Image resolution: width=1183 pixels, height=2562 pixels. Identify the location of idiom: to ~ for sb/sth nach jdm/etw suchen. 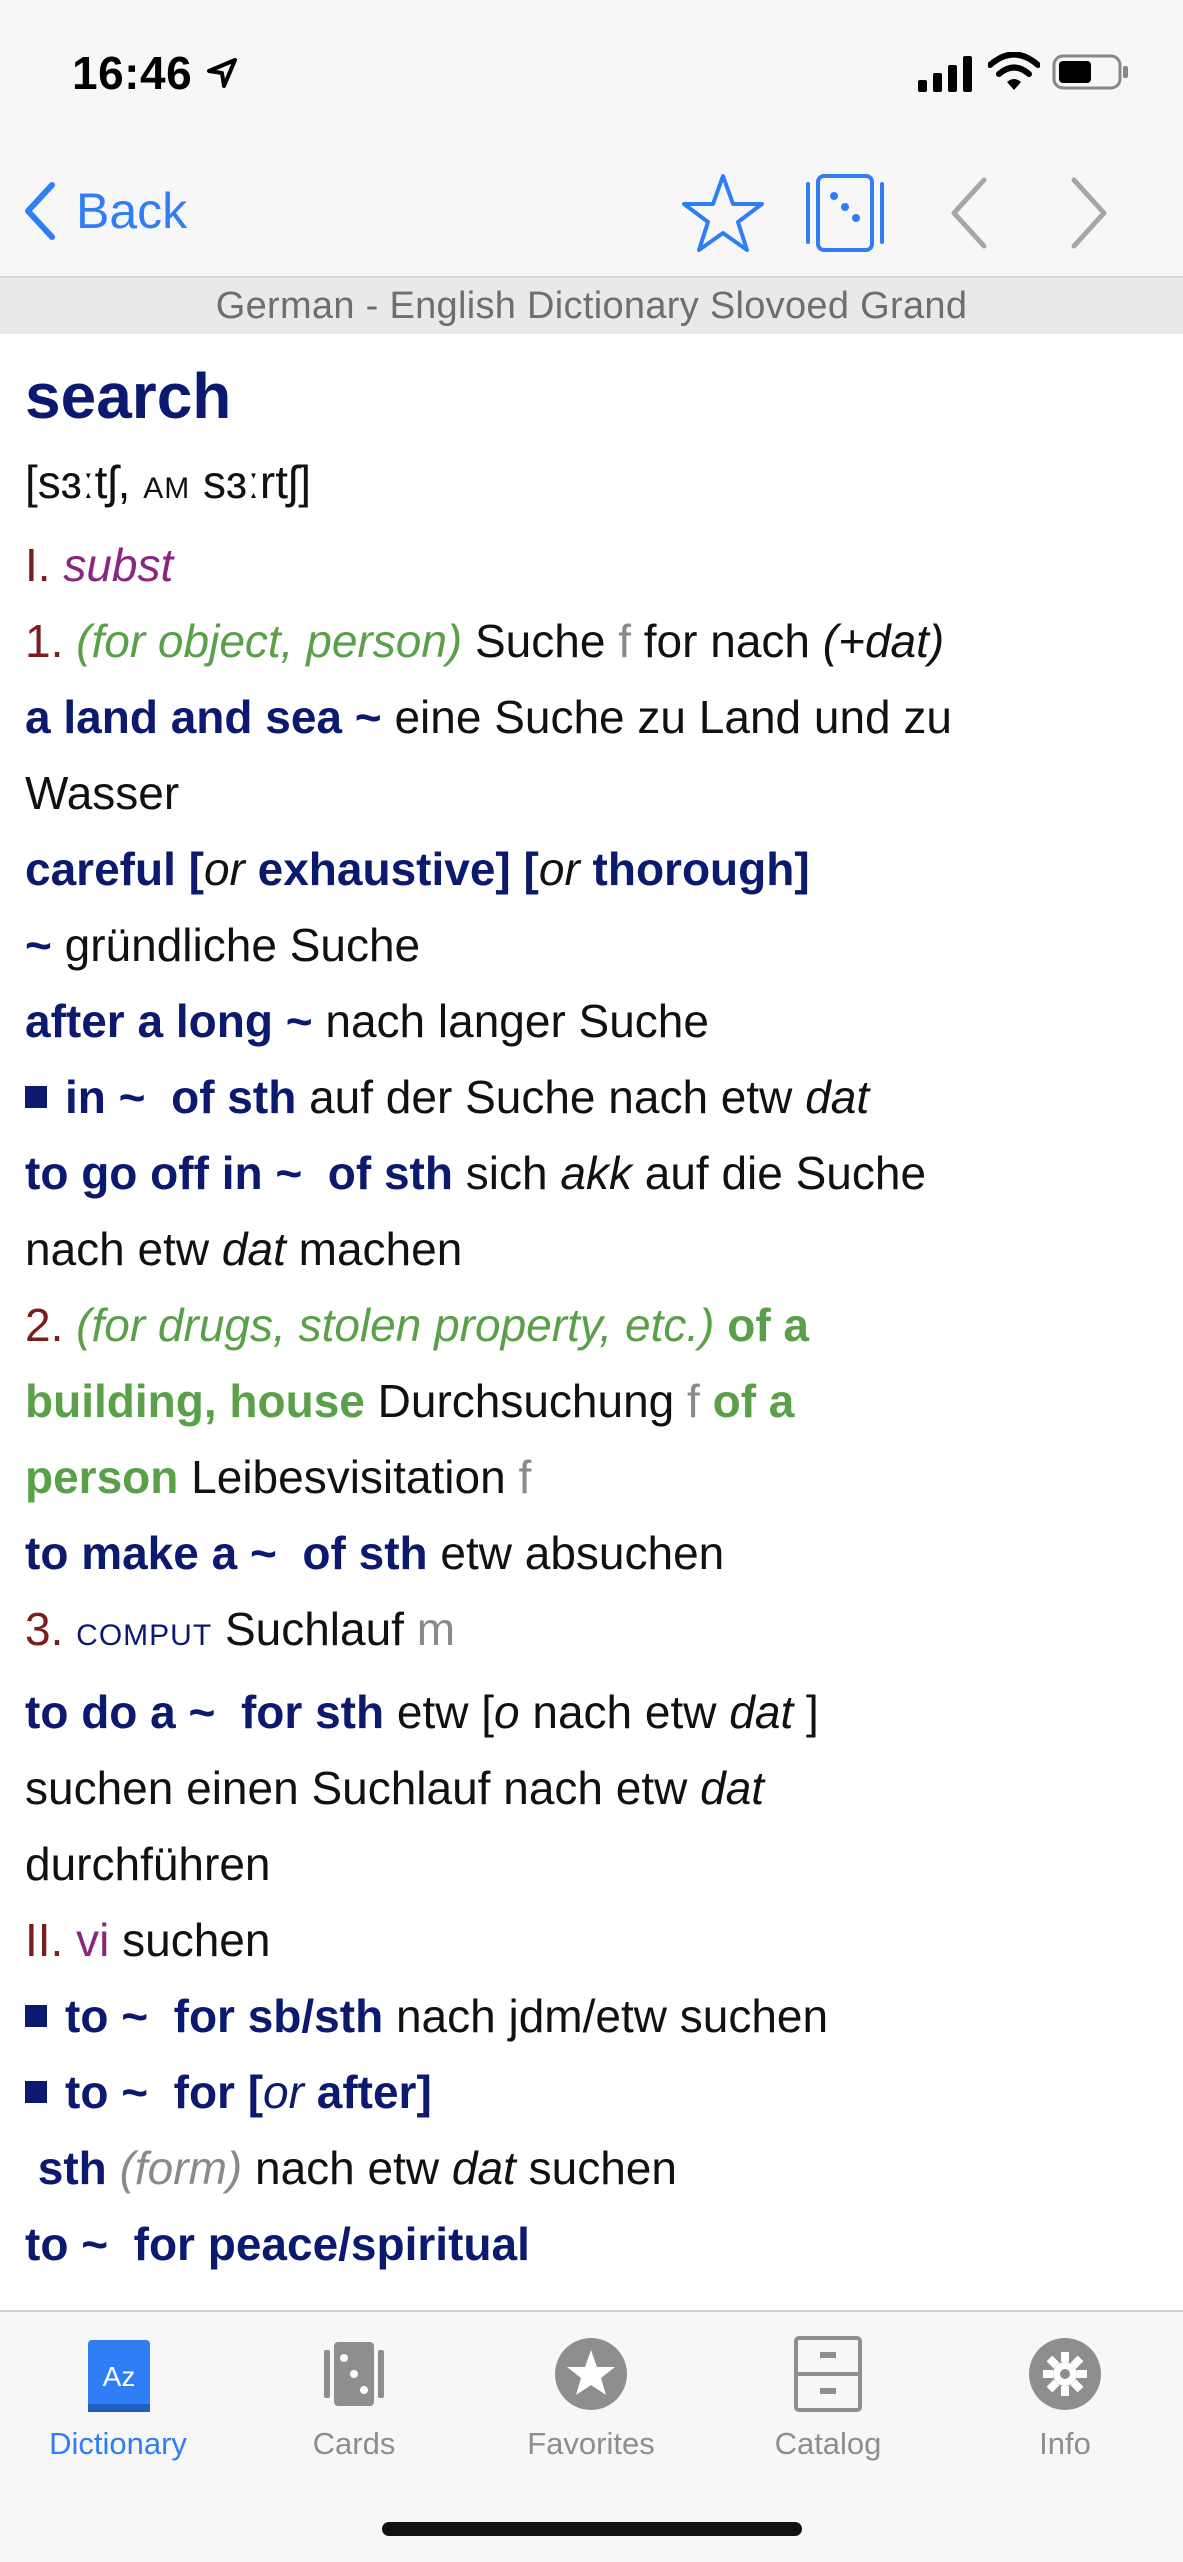
(595, 2016).